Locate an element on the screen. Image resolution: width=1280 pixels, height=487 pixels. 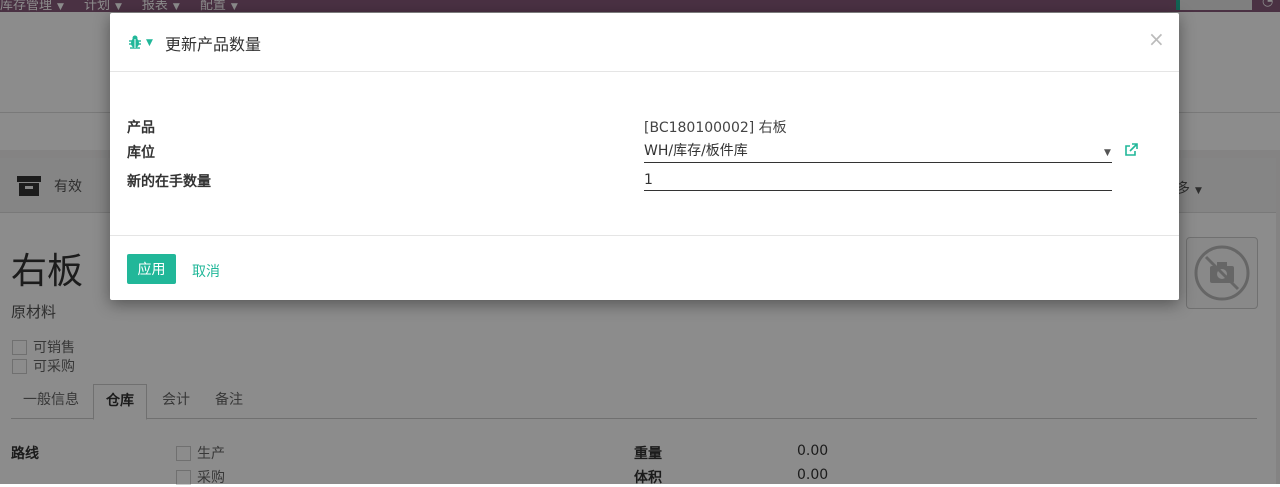
apply-button: 应用 is located at coordinates (151, 269).